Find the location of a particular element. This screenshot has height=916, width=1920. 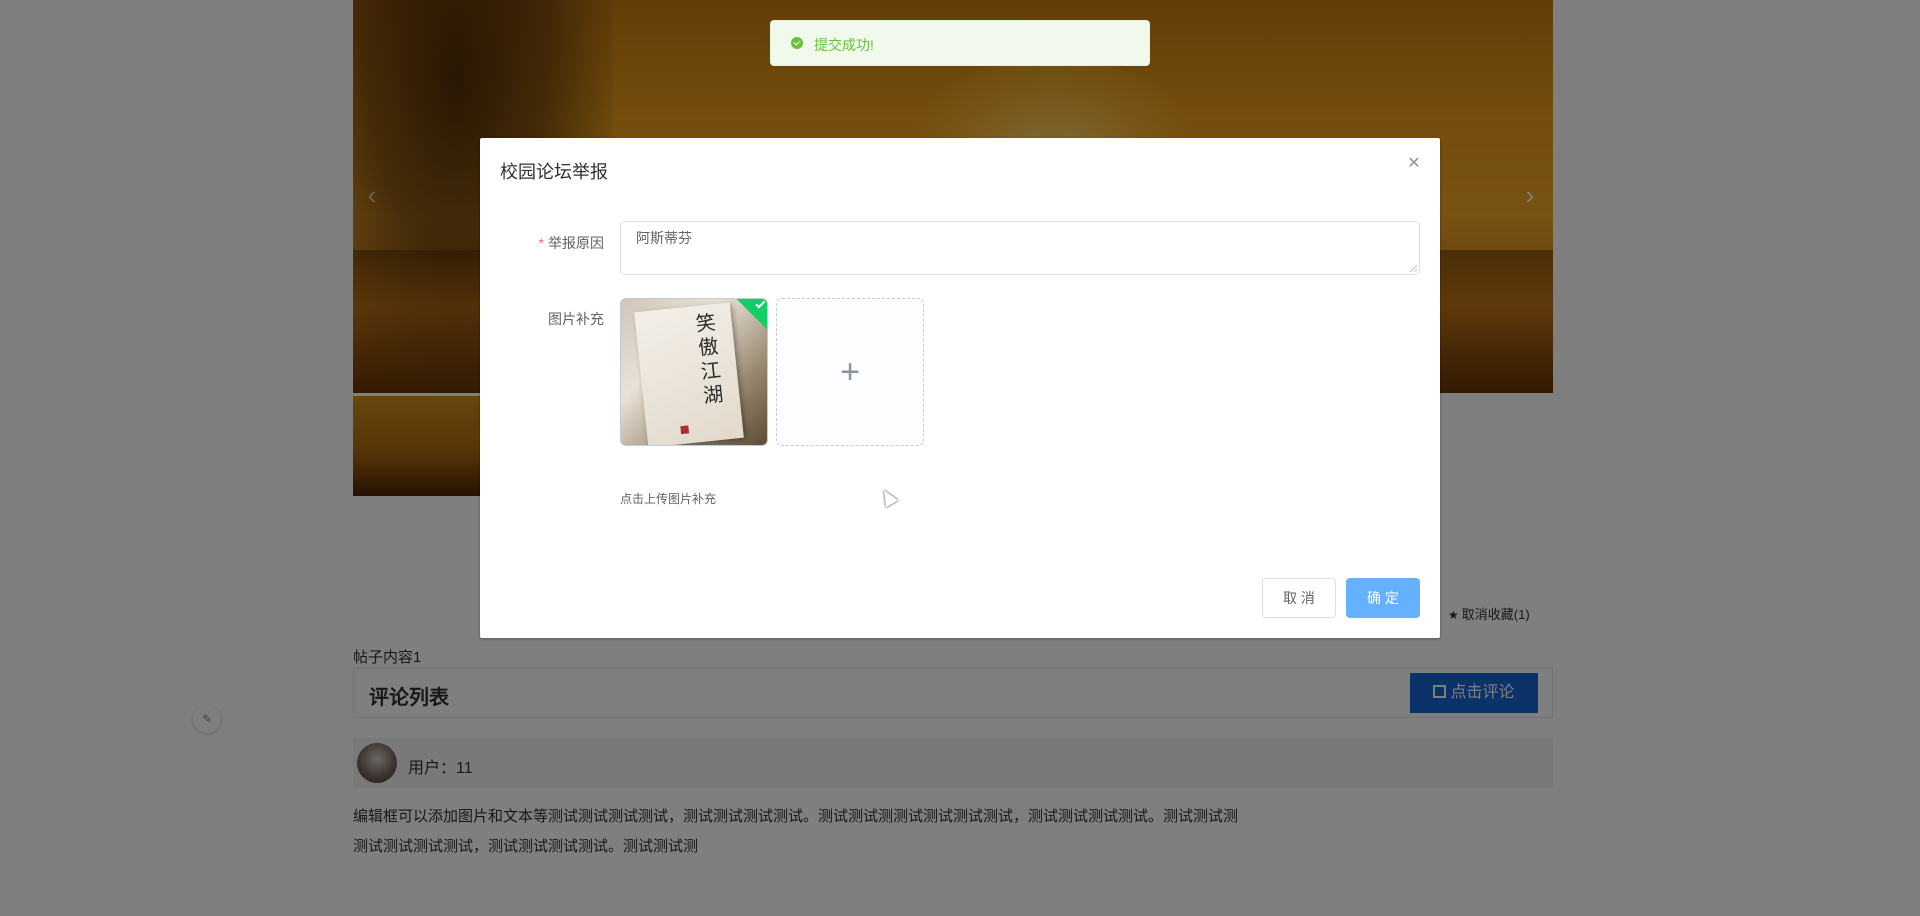

upload-add-button: + is located at coordinates (850, 372).